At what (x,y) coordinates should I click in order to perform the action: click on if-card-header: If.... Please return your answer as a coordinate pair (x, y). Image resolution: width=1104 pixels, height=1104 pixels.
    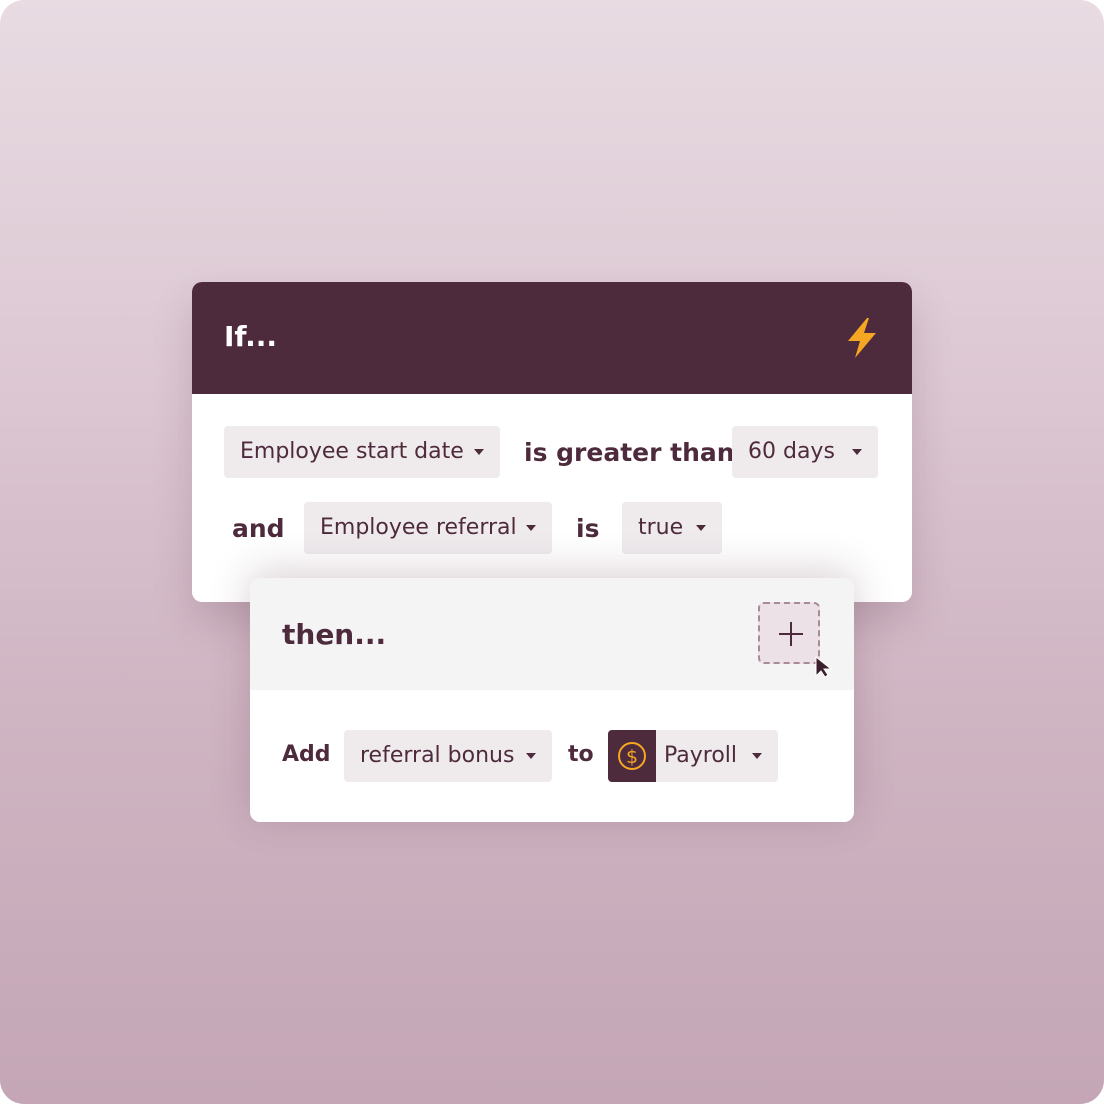
    Looking at the image, I should click on (552, 338).